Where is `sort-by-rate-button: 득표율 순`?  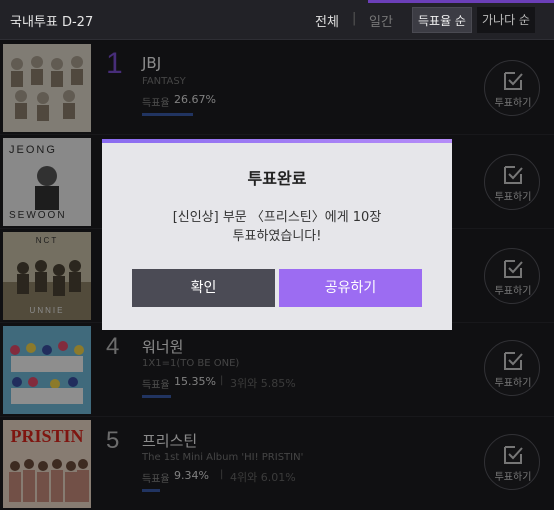 sort-by-rate-button: 득표율 순 is located at coordinates (442, 20).